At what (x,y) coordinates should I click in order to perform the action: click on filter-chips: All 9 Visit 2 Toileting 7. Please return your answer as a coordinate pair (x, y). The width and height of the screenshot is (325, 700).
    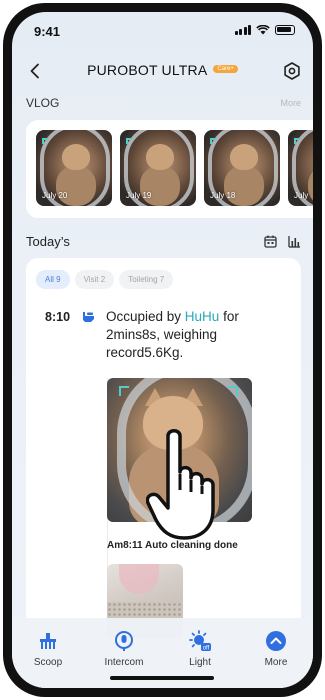
    Looking at the image, I should click on (105, 279).